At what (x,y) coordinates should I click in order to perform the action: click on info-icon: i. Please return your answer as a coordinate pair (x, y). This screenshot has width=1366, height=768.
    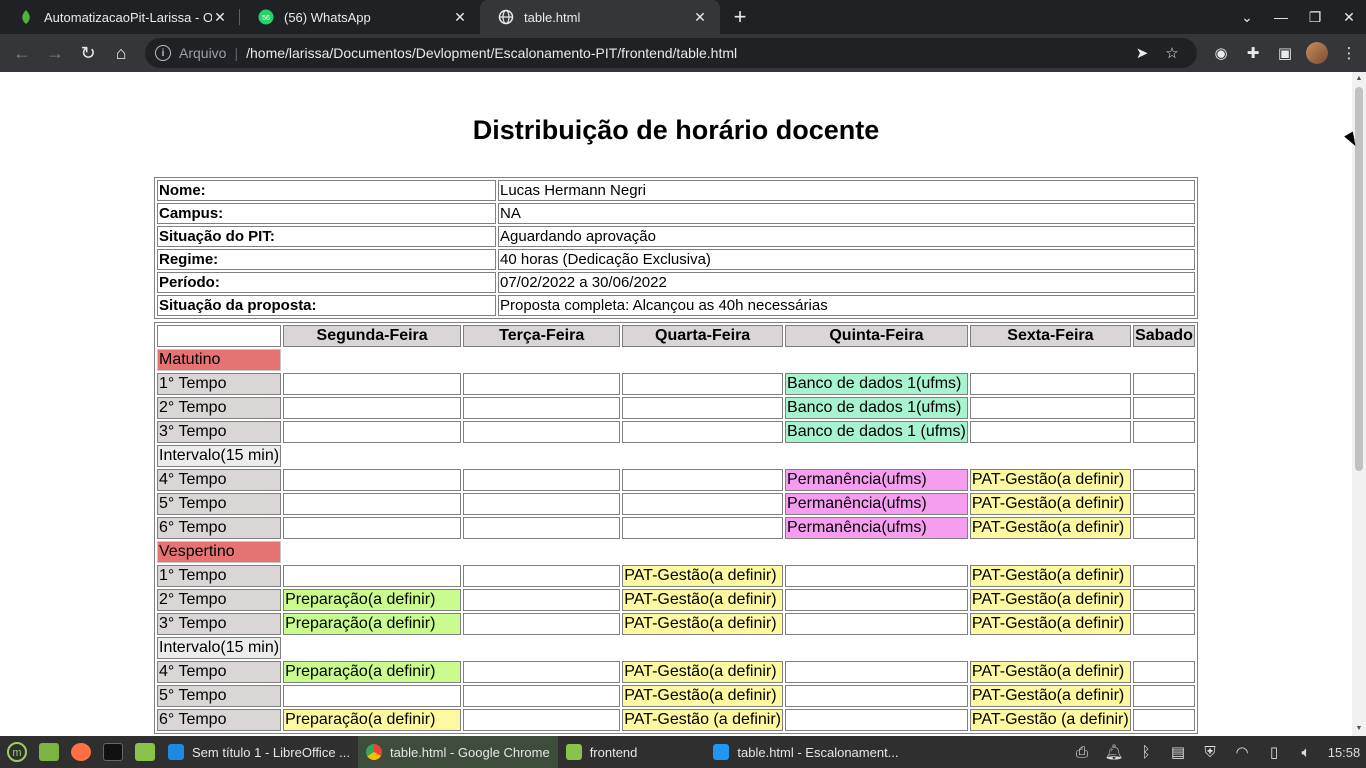
    Looking at the image, I should click on (163, 53).